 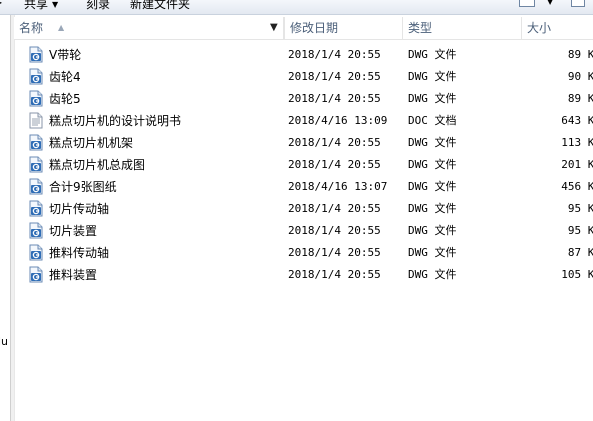 What do you see at coordinates (115, 121) in the screenshot?
I see `file-name: 糕点切片机的设计说明书` at bounding box center [115, 121].